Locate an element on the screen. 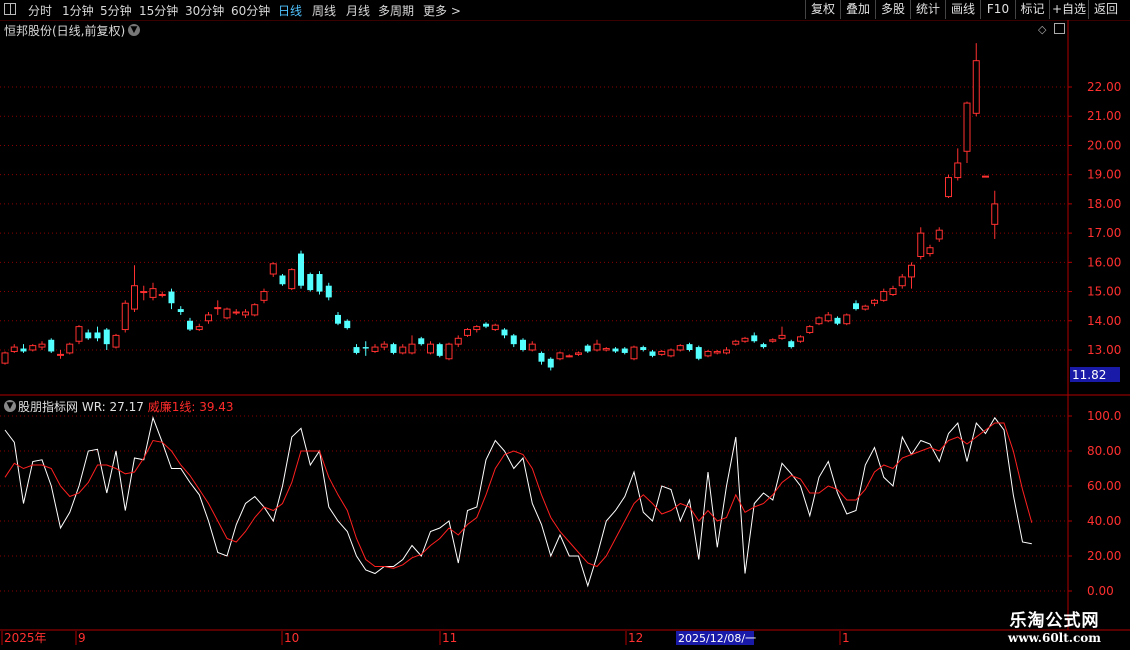 This screenshot has height=650, width=1130. wr-tick-label: 60.00 is located at coordinates (1104, 486).